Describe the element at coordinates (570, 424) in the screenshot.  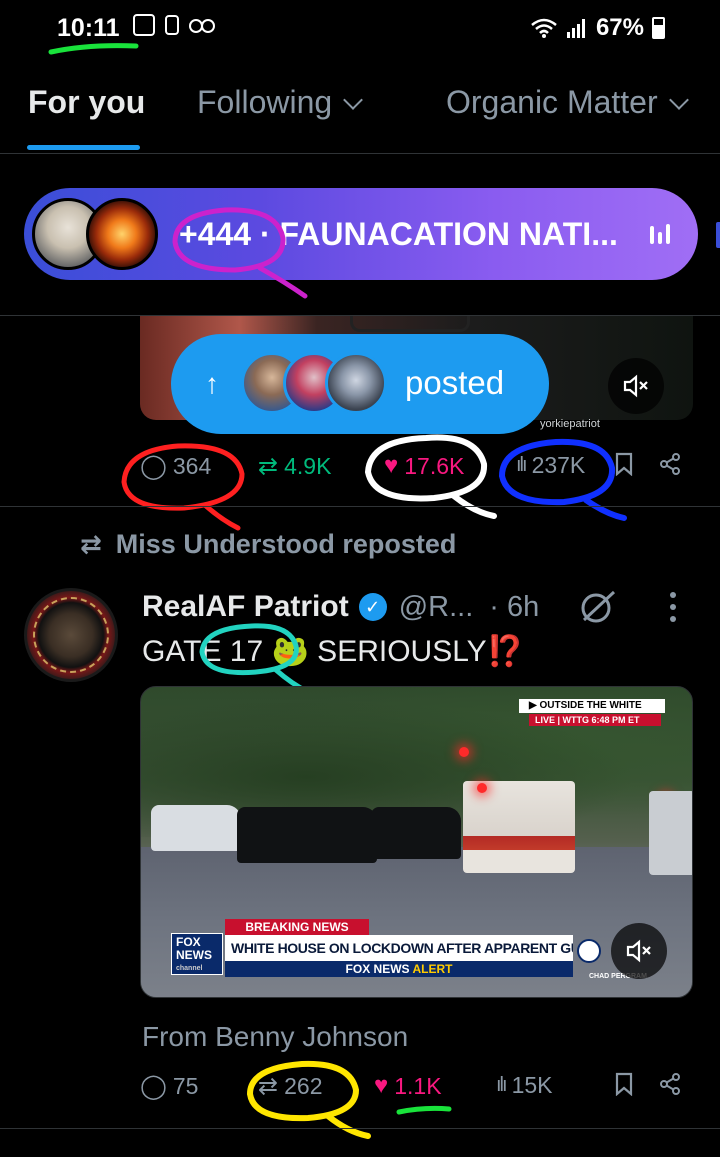
I see `media-watermark: yorkiepatriot` at that location.